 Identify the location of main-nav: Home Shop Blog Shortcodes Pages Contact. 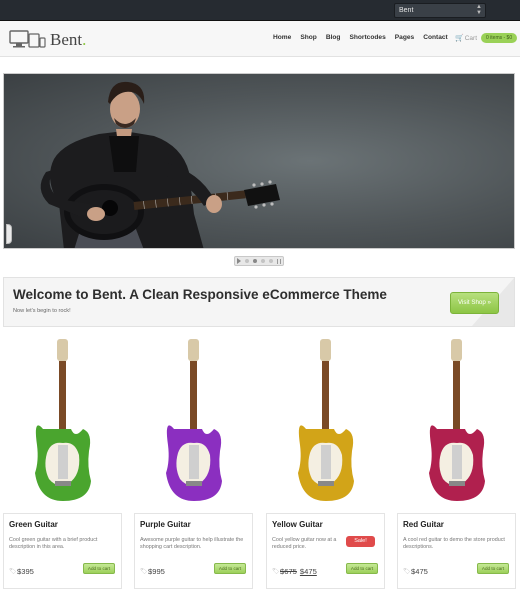
(365, 37).